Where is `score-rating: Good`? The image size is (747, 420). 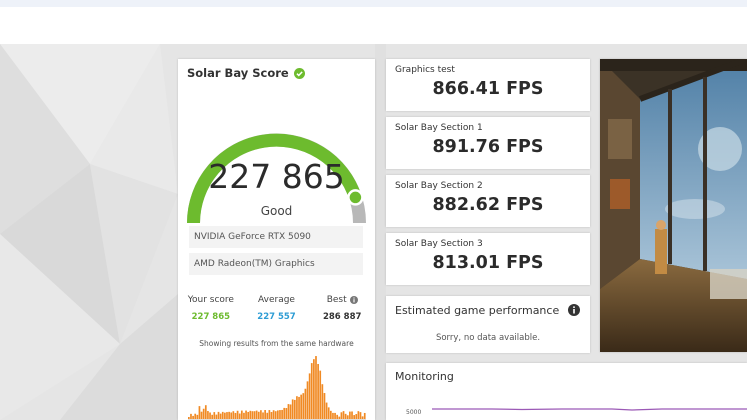
score-rating: Good is located at coordinates (276, 211).